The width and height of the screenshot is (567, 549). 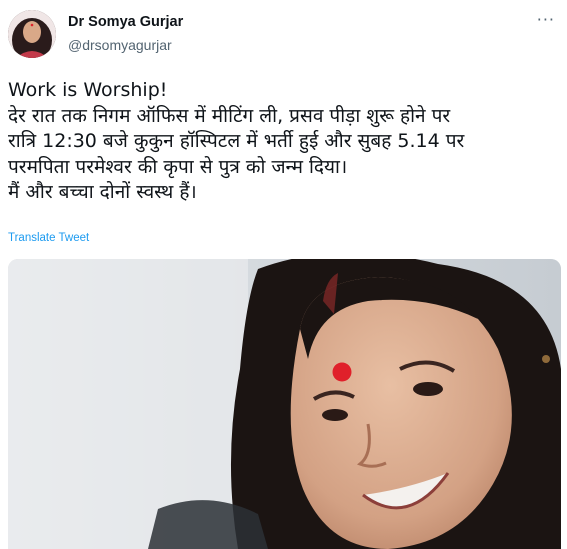 I want to click on translate-tweet-link: Translate Tweet, so click(x=48, y=238).